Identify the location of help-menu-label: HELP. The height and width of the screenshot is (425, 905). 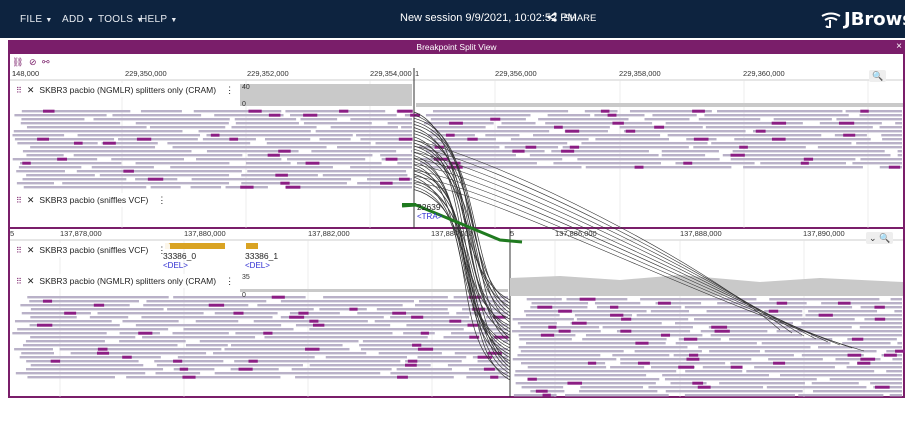
(154, 19).